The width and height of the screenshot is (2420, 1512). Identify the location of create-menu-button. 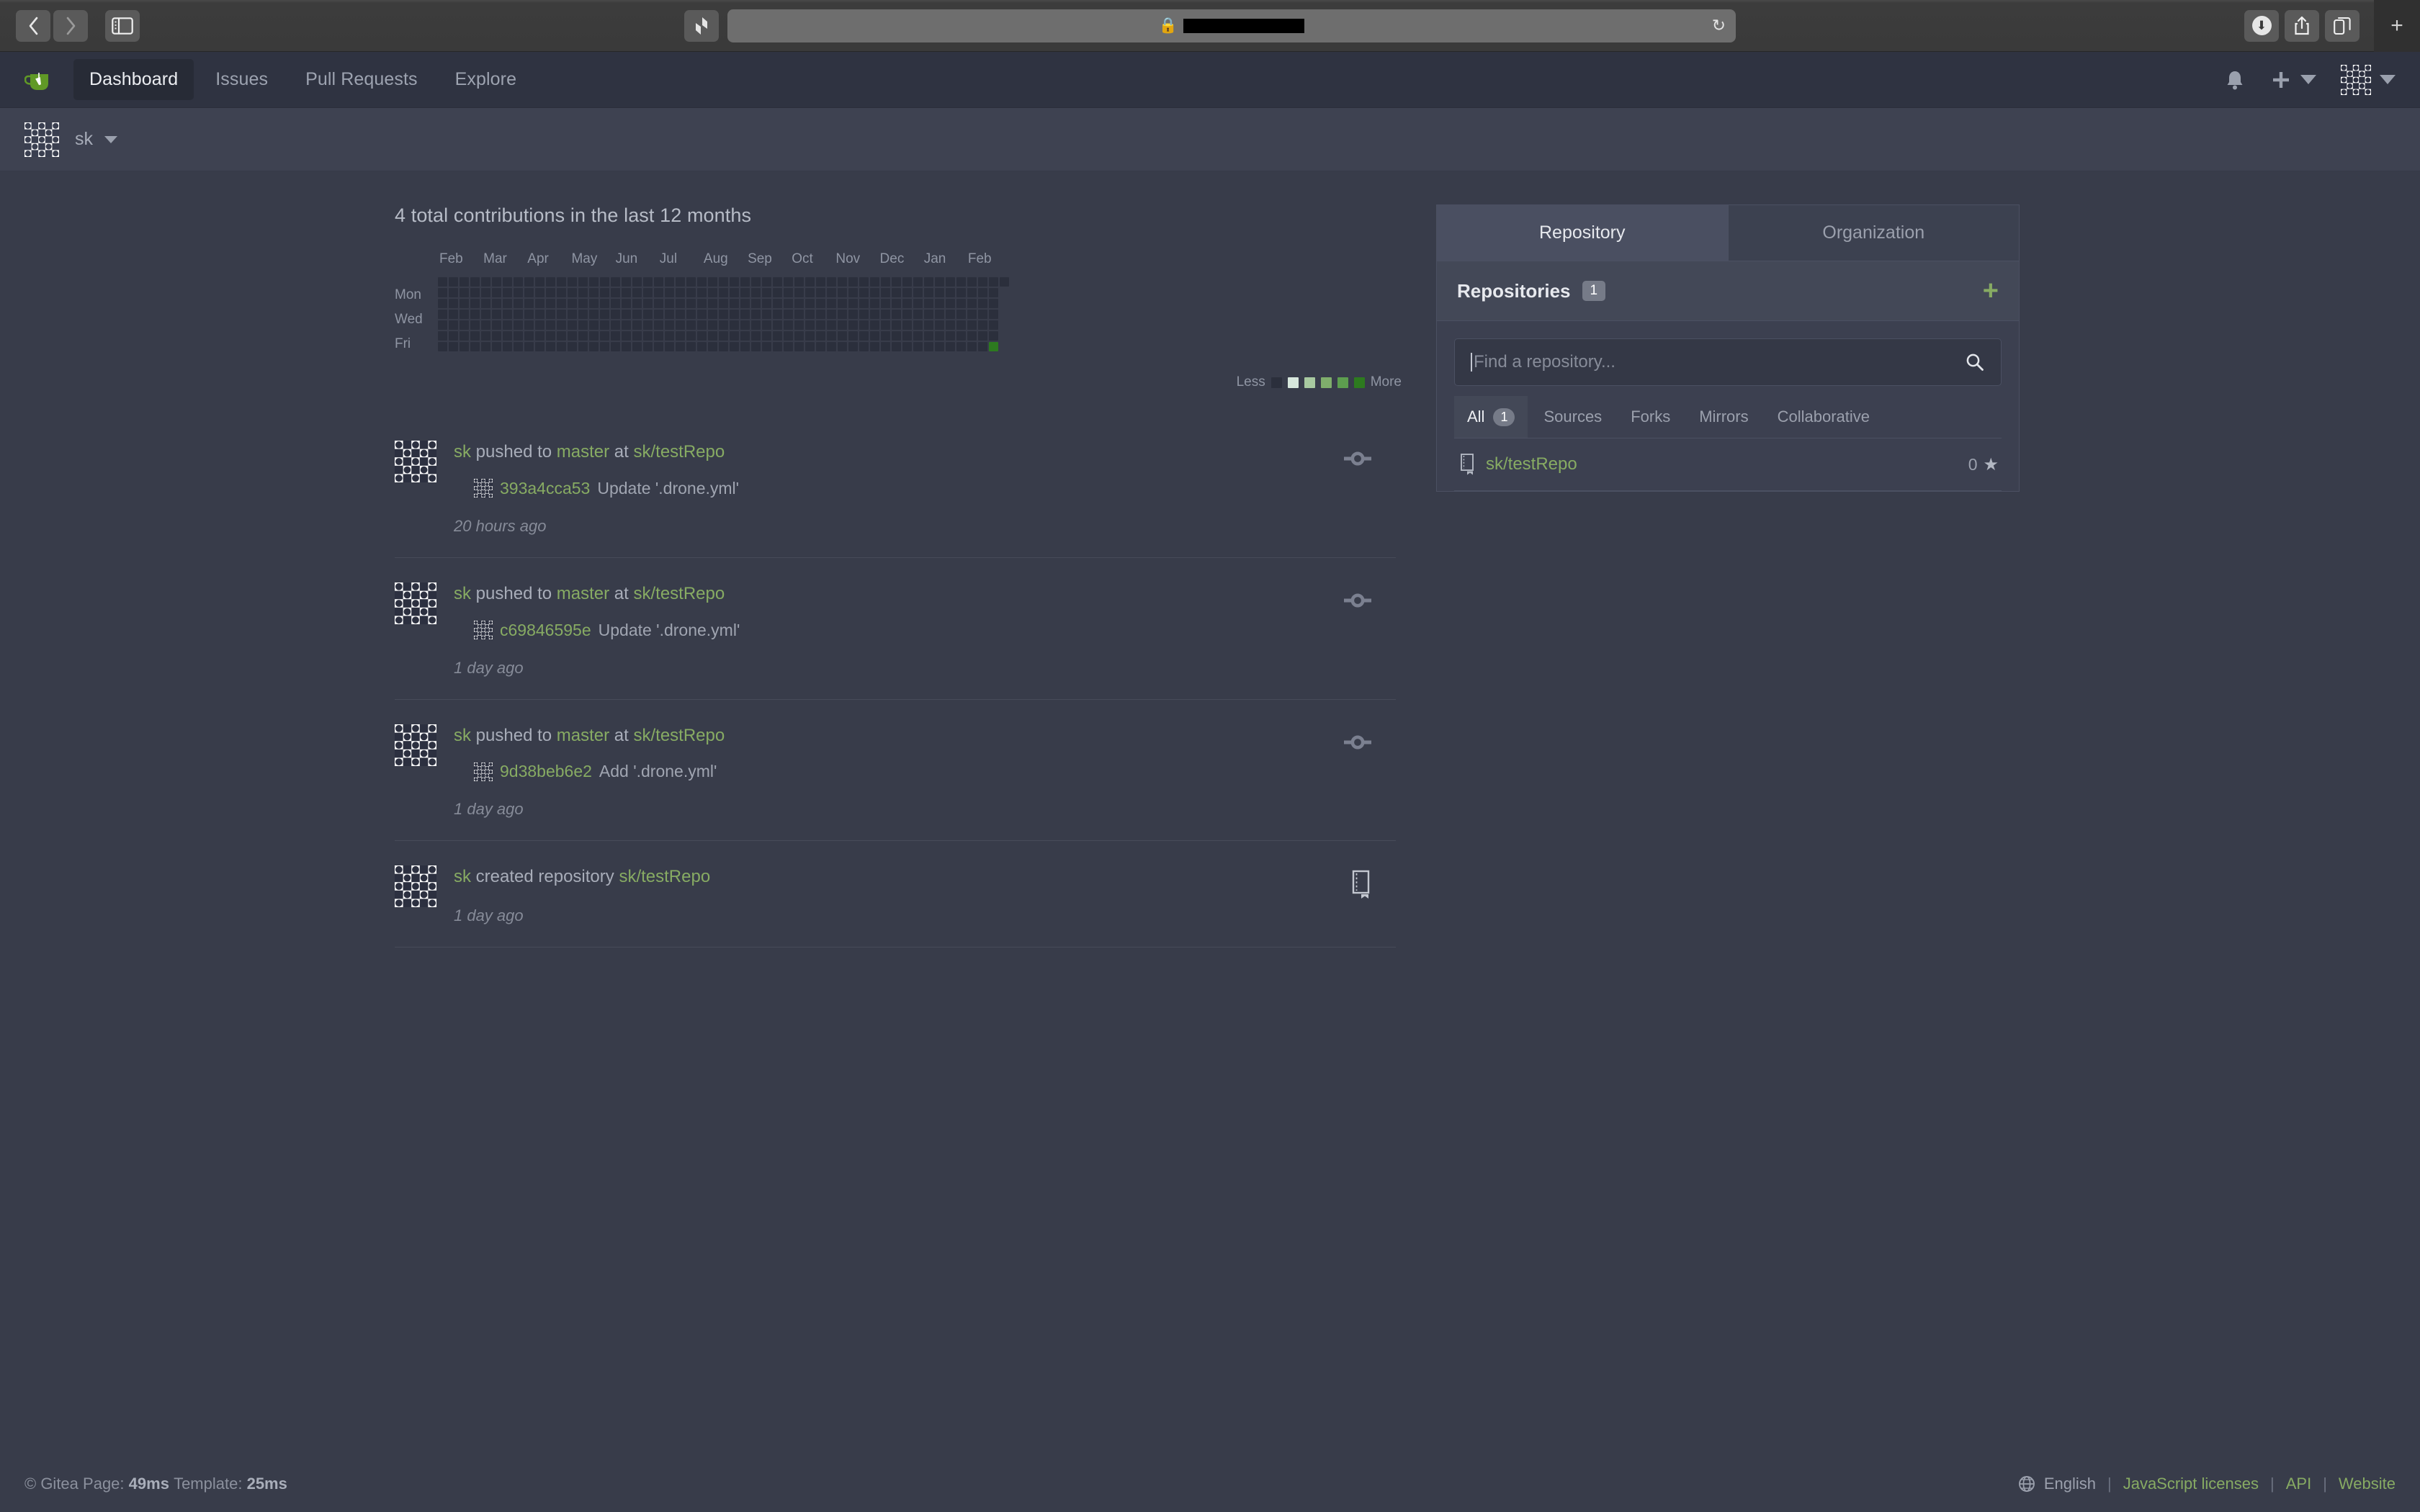
(2293, 80).